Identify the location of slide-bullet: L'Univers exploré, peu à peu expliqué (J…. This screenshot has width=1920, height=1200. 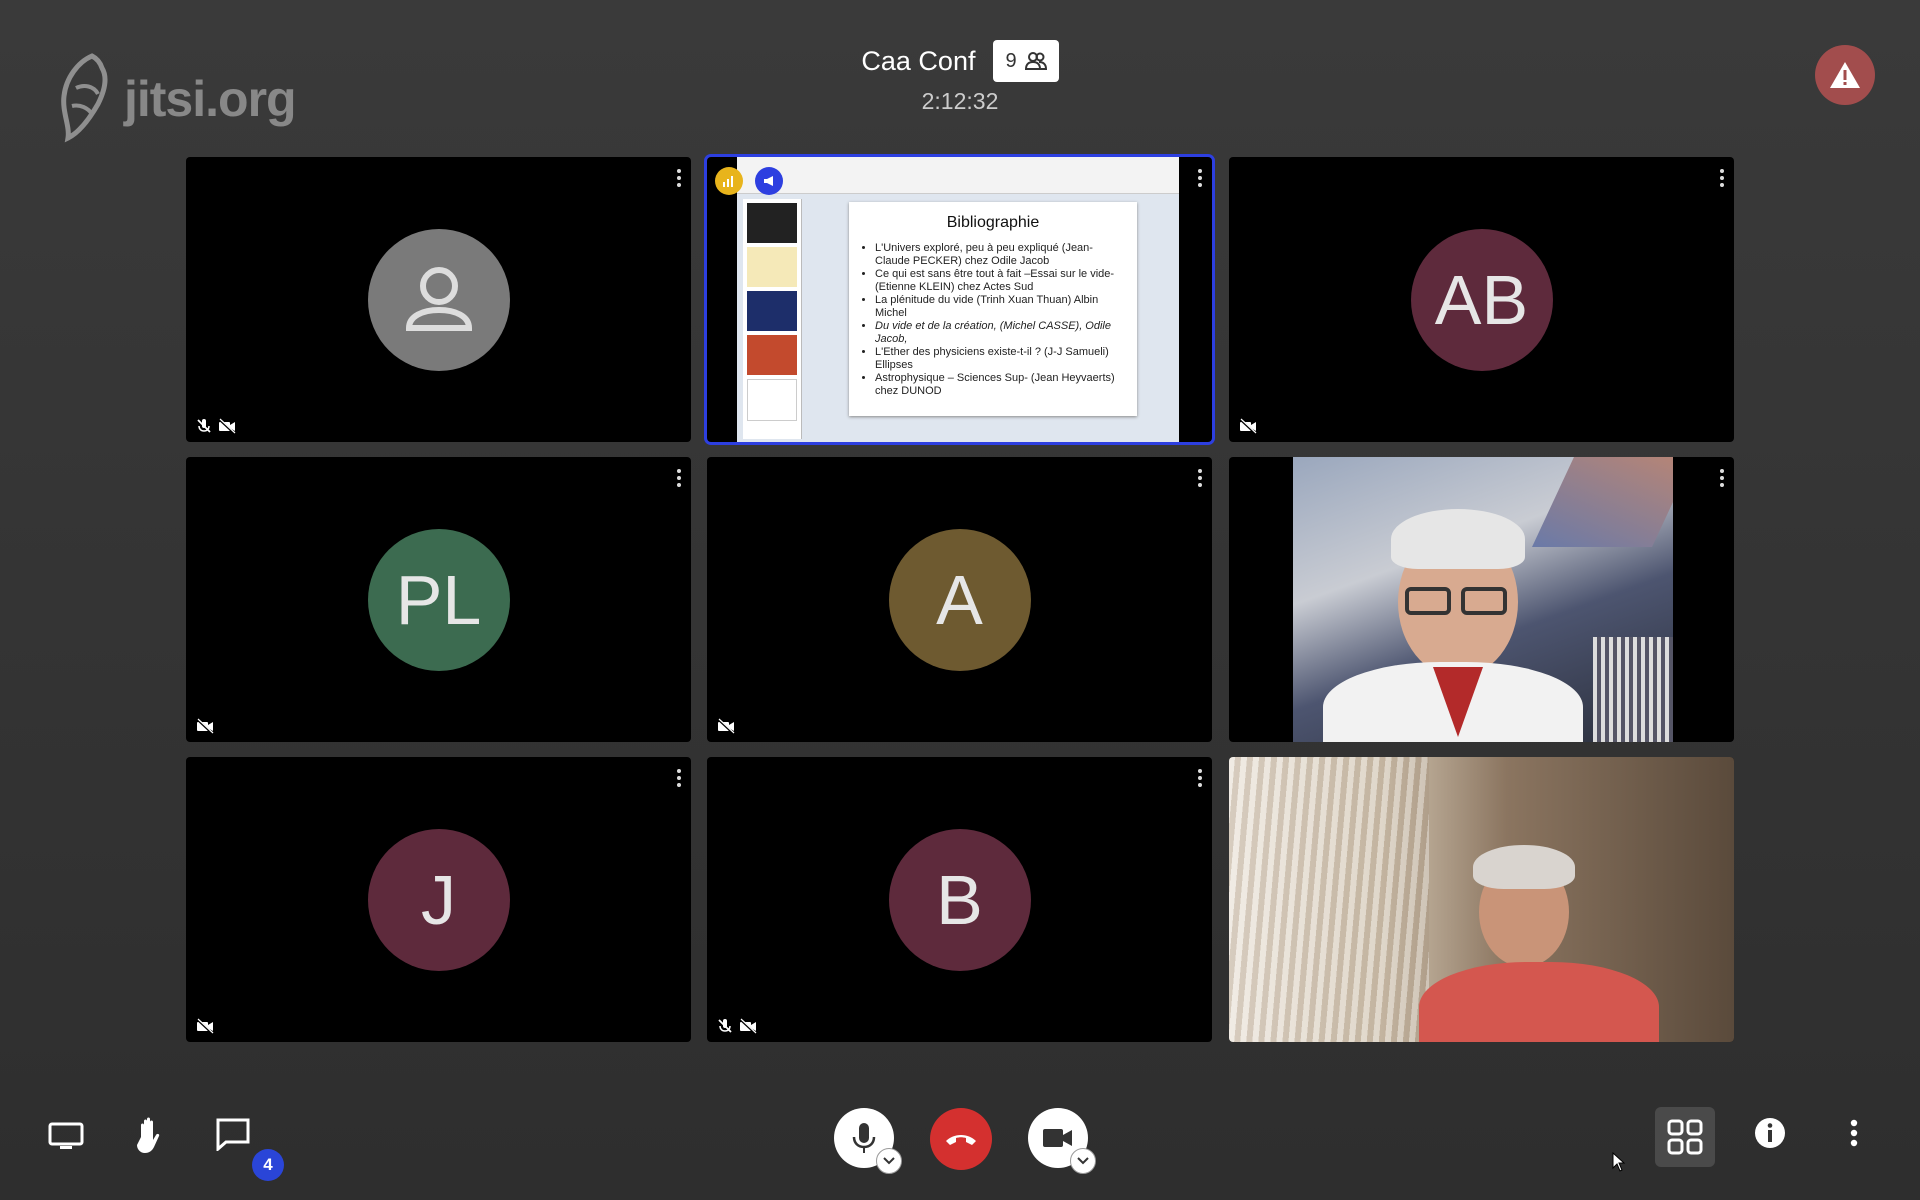
(1000, 255).